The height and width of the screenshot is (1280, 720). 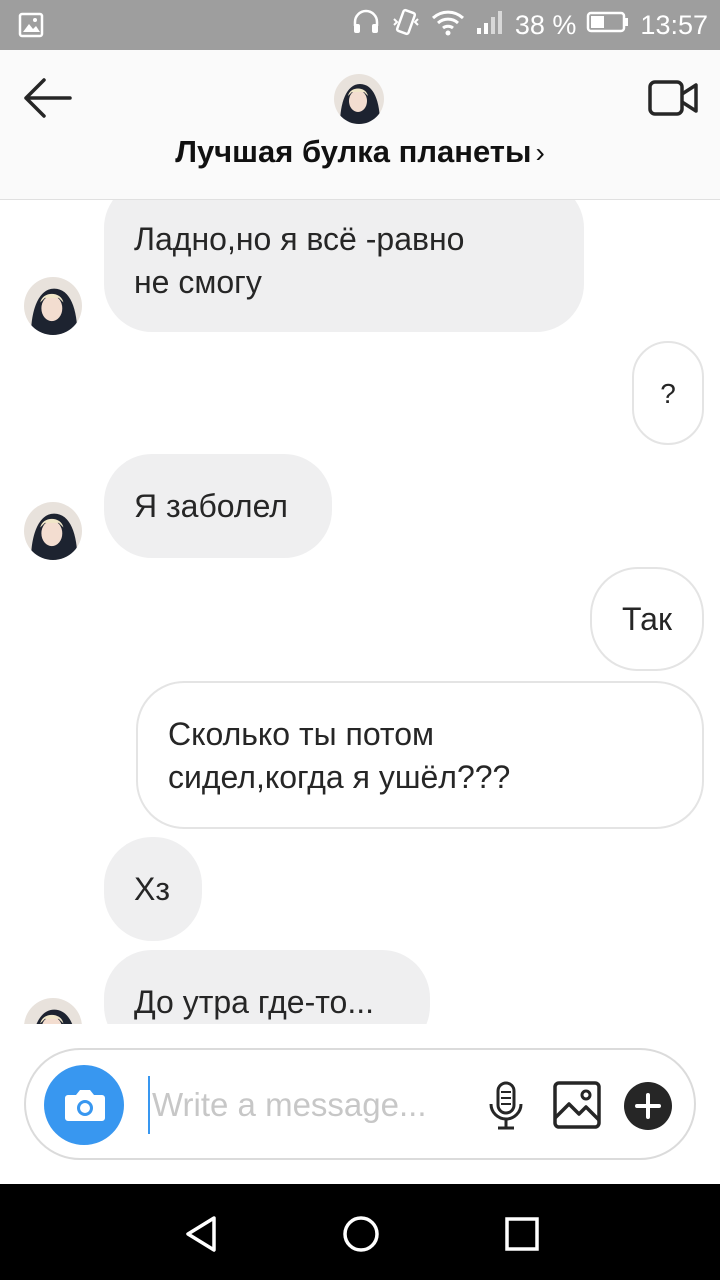 I want to click on message-composer, so click(x=360, y=1104).